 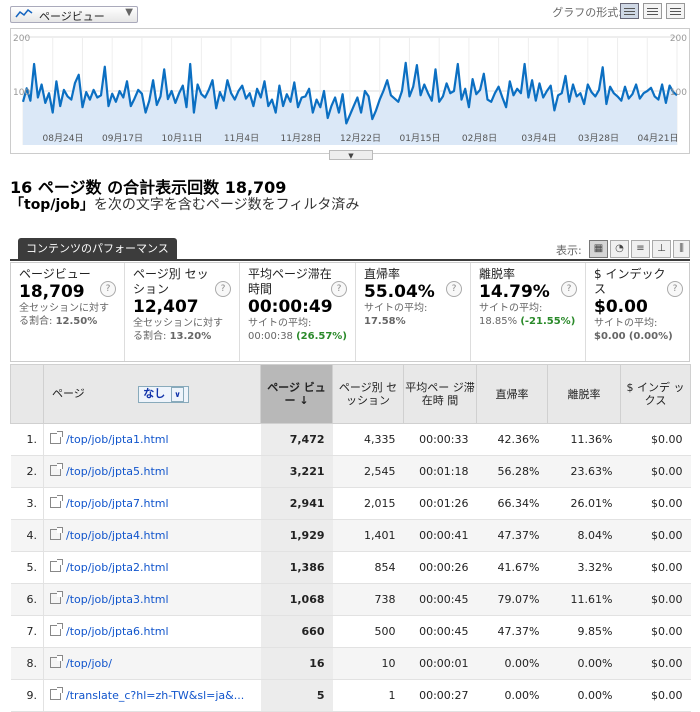 I want to click on y-axis-label: 100, so click(x=678, y=93).